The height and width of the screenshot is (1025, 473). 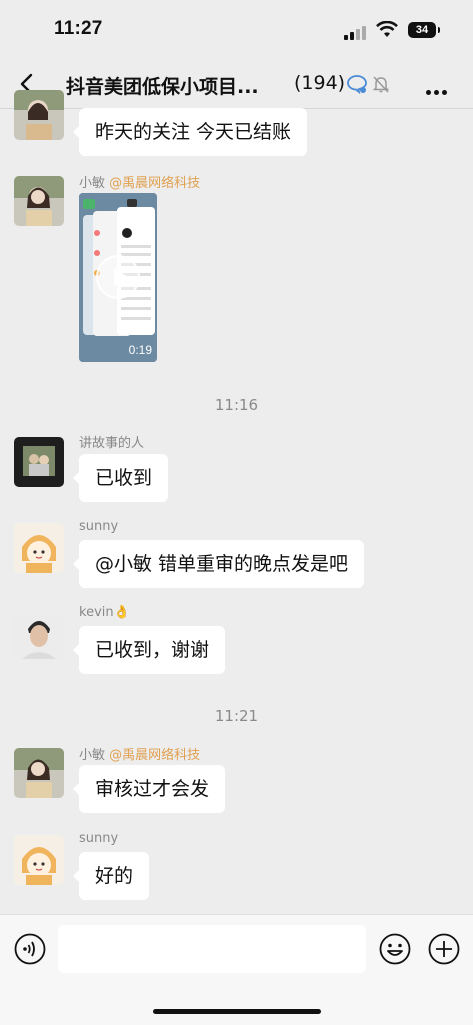 I want to click on video-message: 0:19, so click(x=118, y=277).